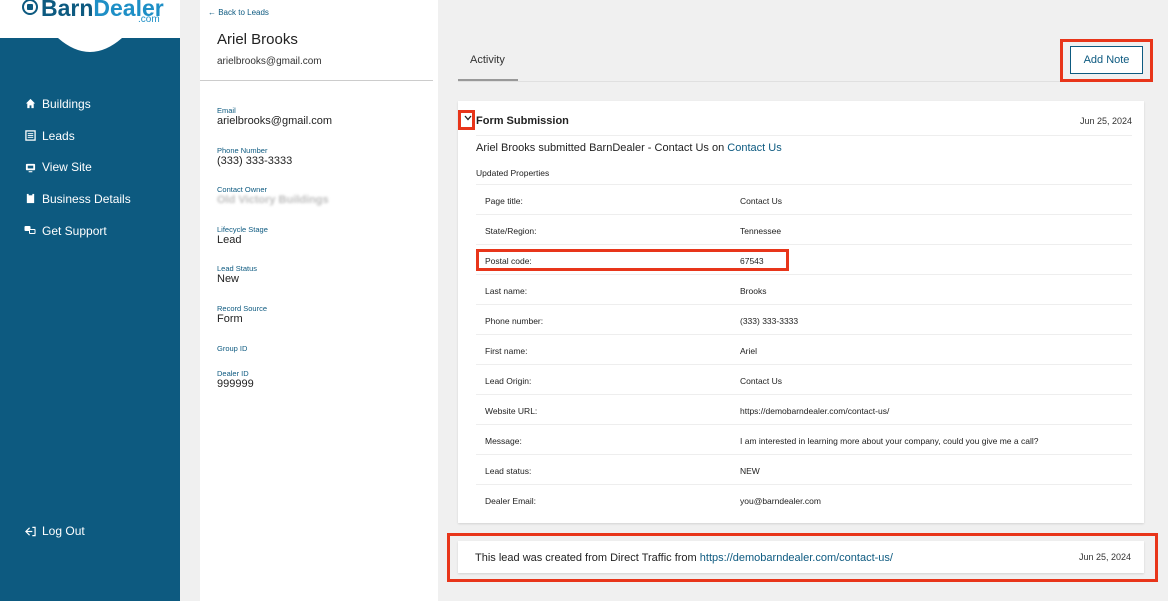 The height and width of the screenshot is (601, 1168). What do you see at coordinates (273, 200) in the screenshot?
I see `field-value-redacted: Old Victory Buildings` at bounding box center [273, 200].